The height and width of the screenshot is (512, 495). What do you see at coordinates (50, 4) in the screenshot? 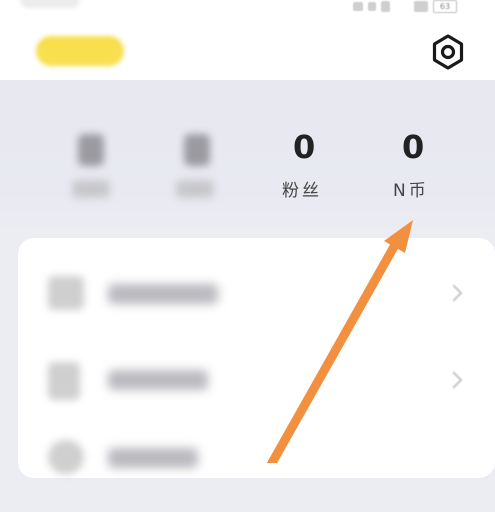
I see `blurred-status-element` at bounding box center [50, 4].